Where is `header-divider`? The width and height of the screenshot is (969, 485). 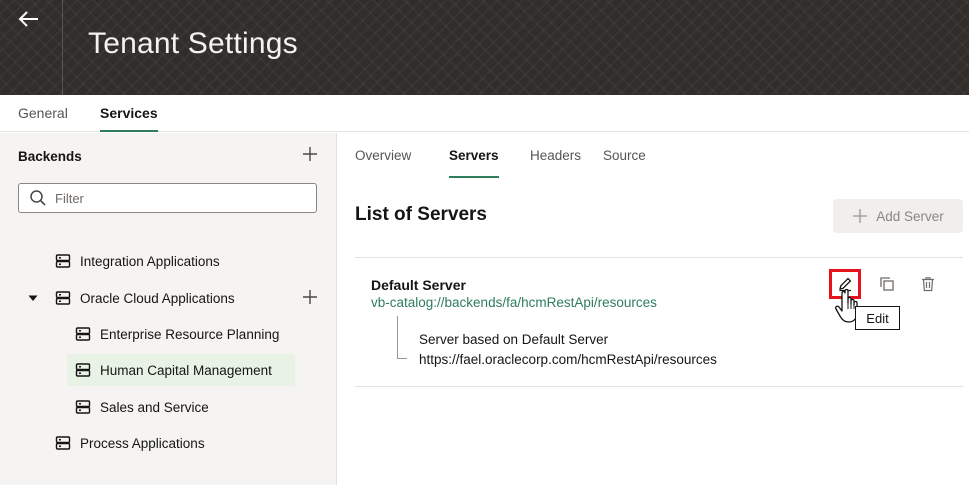
header-divider is located at coordinates (62, 47).